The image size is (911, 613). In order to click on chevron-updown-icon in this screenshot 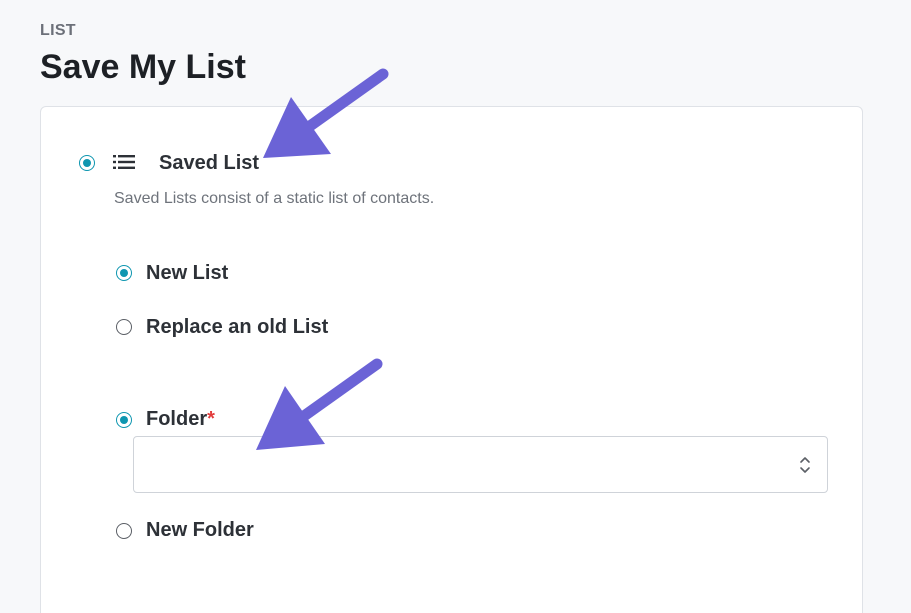, I will do `click(805, 465)`.